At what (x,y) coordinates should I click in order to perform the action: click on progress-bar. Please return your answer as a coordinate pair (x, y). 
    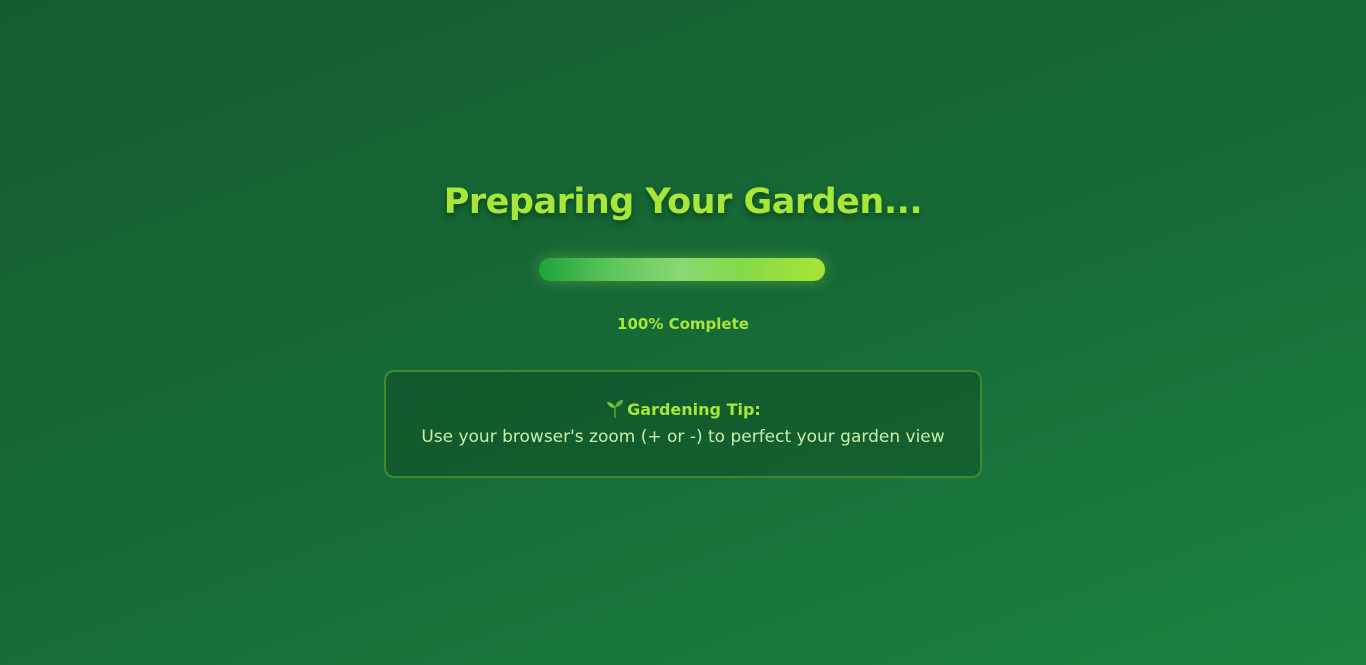
    Looking at the image, I should click on (682, 269).